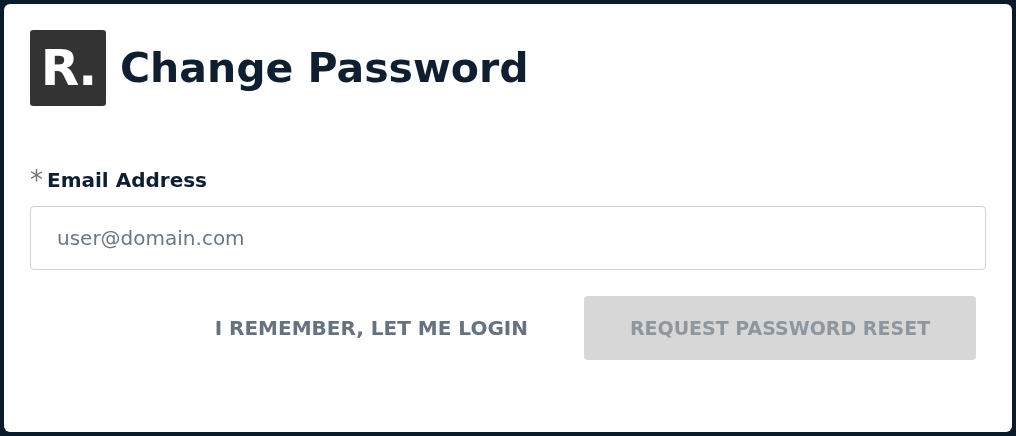  What do you see at coordinates (371, 328) in the screenshot?
I see `login-link: I REMEMBER, LET ME LOGIN` at bounding box center [371, 328].